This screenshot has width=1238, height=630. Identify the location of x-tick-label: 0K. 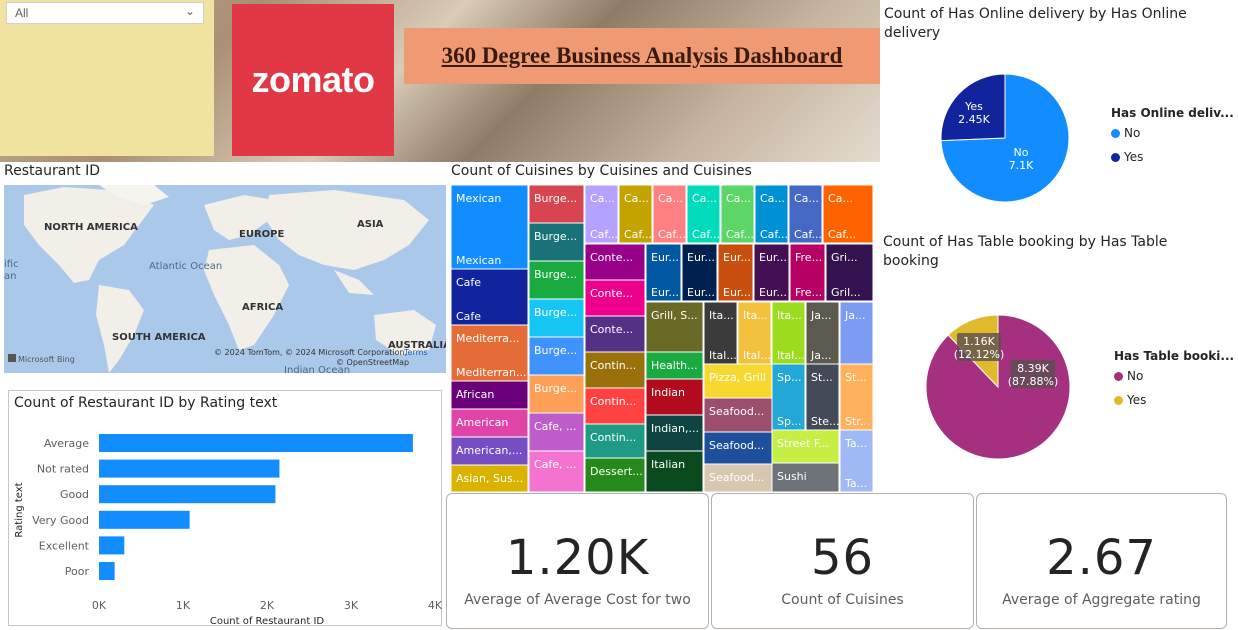
(99, 605).